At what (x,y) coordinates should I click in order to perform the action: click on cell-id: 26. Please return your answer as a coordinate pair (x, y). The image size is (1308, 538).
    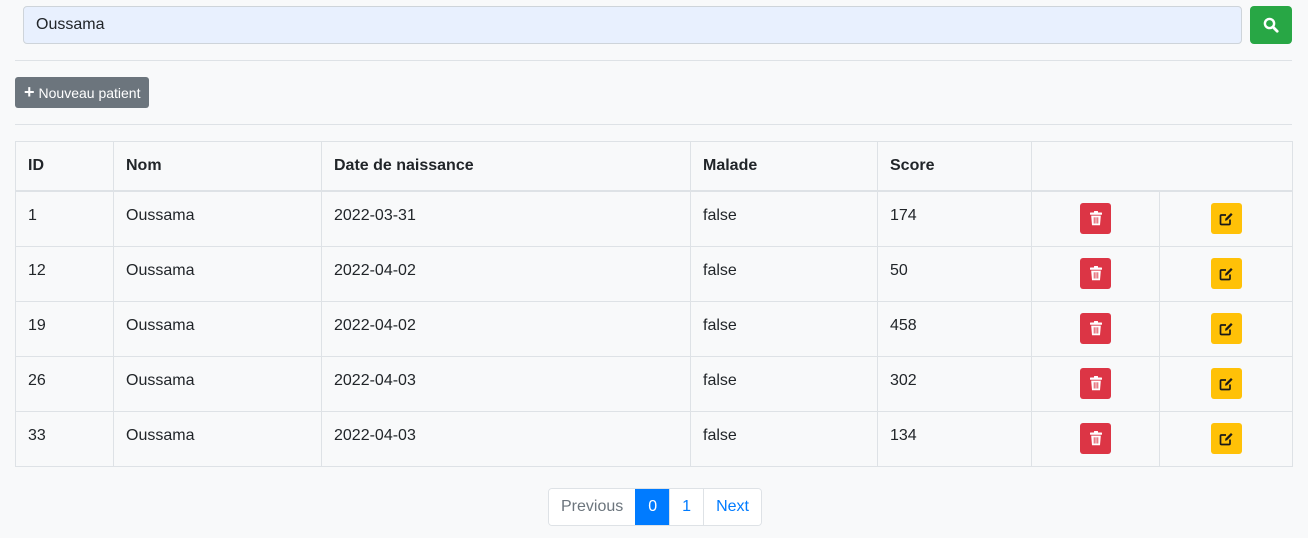
    Looking at the image, I should click on (64, 383).